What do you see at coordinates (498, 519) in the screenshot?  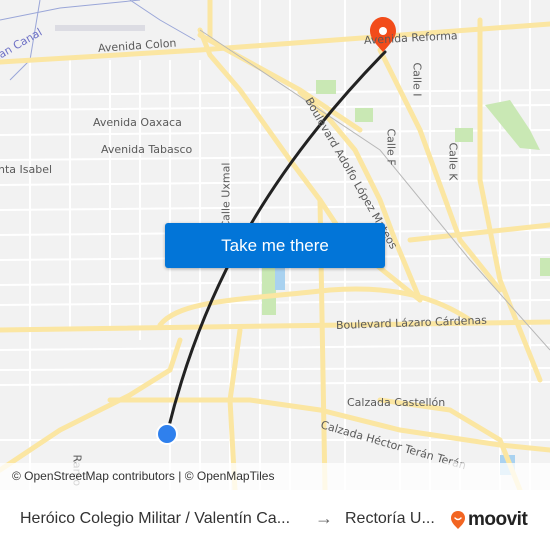 I see `moovit-brand-text: moovit` at bounding box center [498, 519].